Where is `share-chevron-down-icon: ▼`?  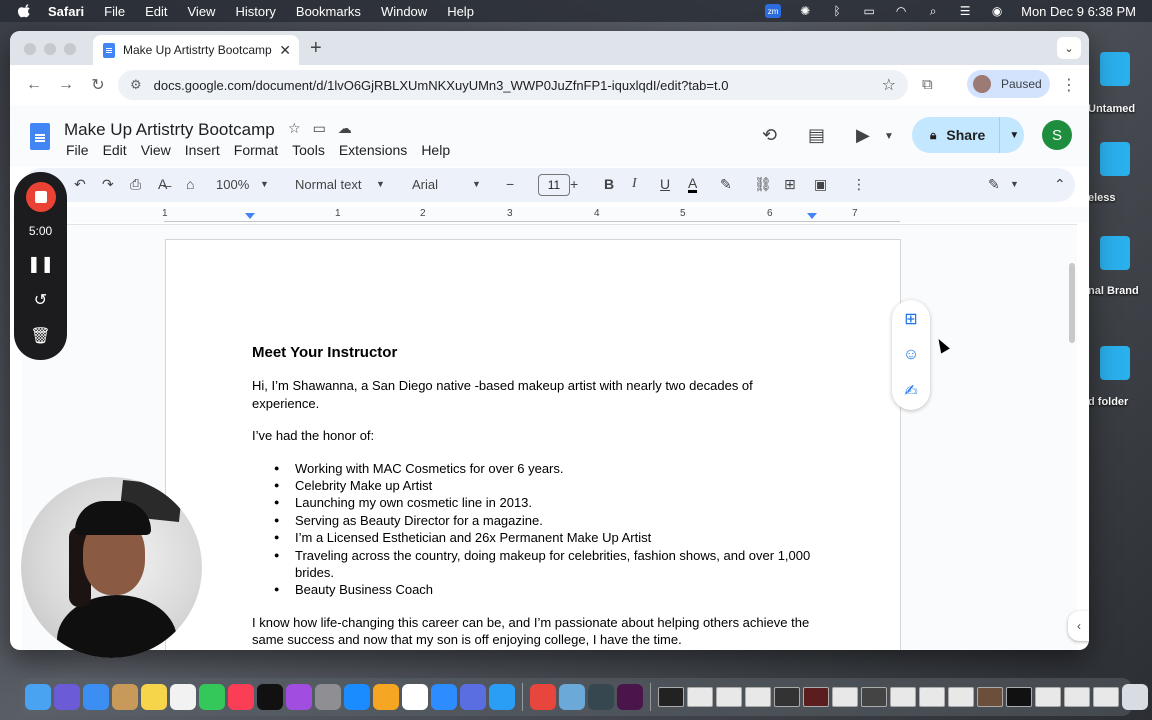
share-chevron-down-icon: ▼ is located at coordinates (1014, 135).